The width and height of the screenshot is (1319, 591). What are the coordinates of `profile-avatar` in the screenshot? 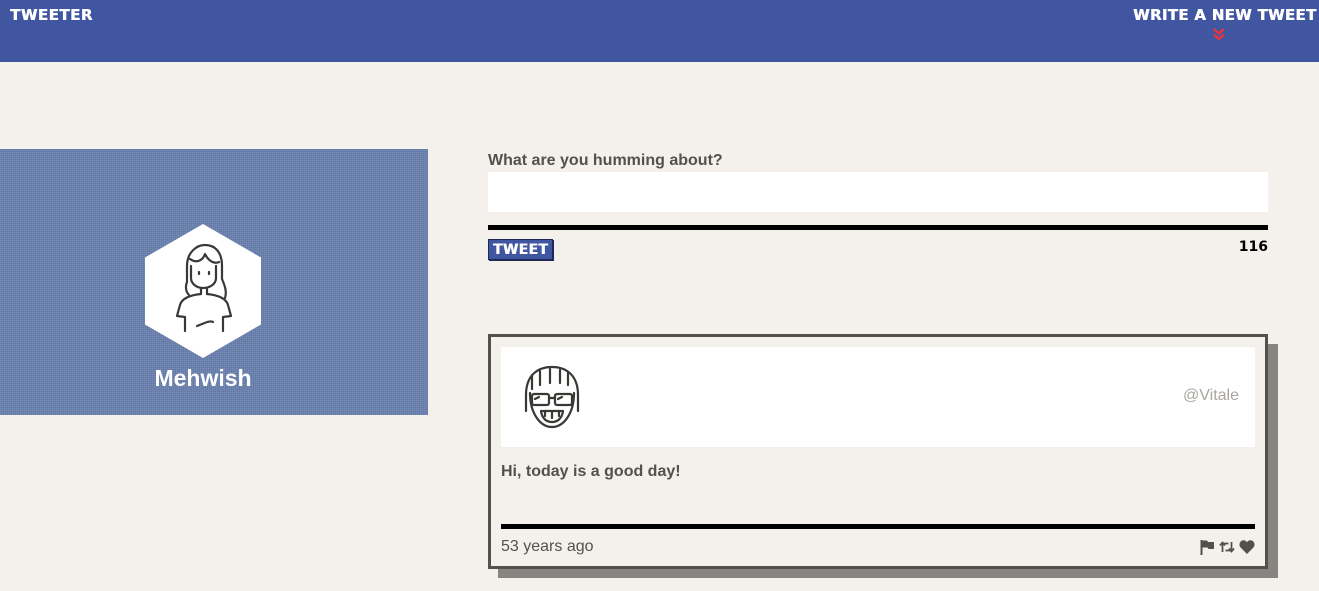 It's located at (203, 291).